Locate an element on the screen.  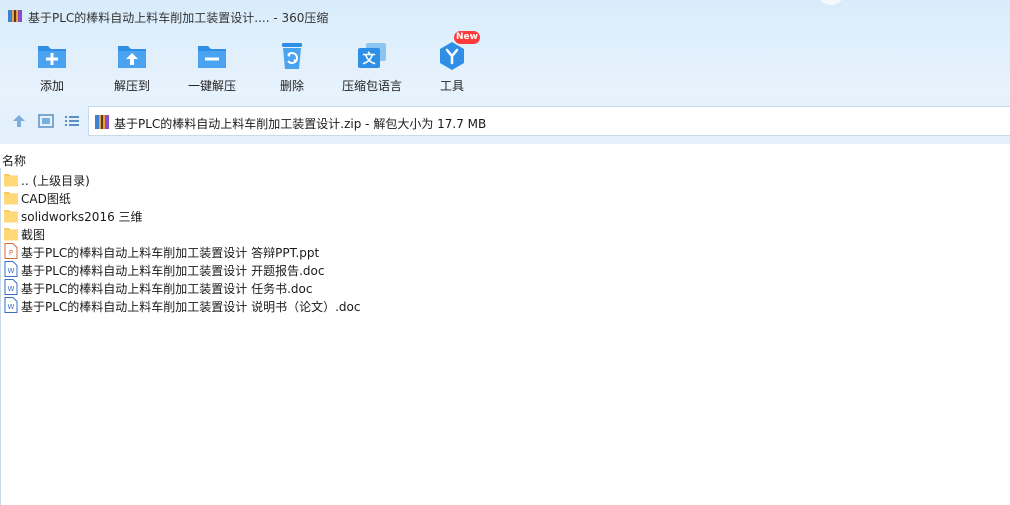
archive-language-icon: 文 is located at coordinates (372, 55).